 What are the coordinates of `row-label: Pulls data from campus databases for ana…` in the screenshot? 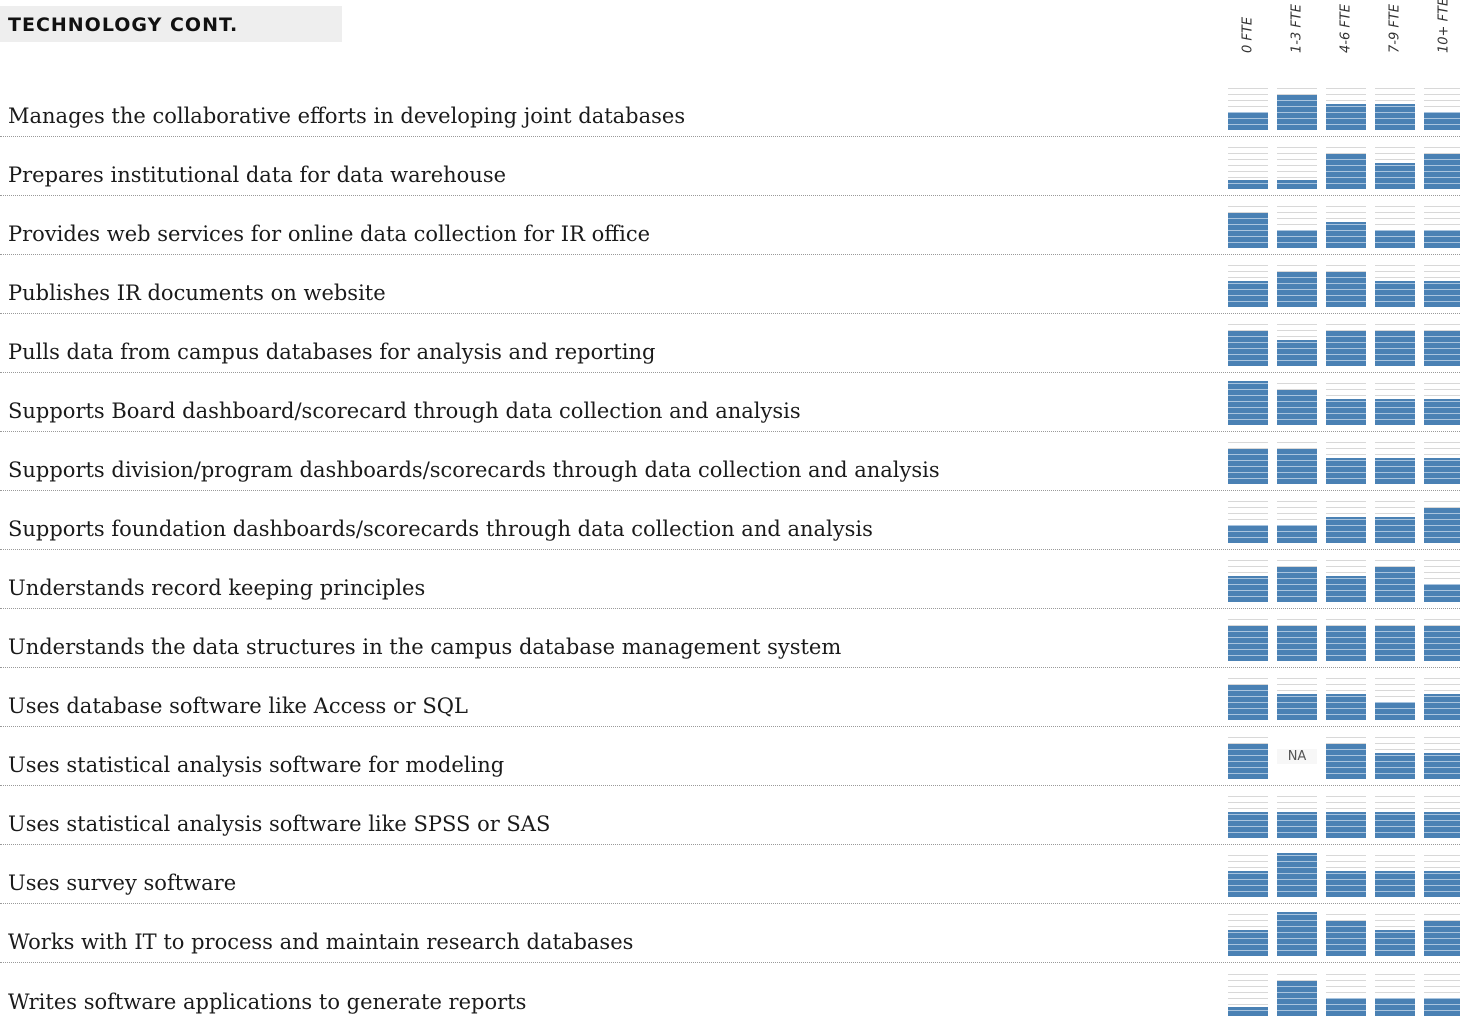 It's located at (332, 352).